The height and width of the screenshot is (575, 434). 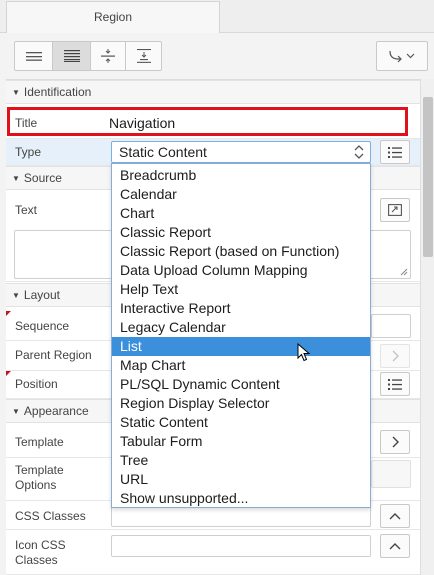 I want to click on icon-css-classes-lov-button, so click(x=395, y=546).